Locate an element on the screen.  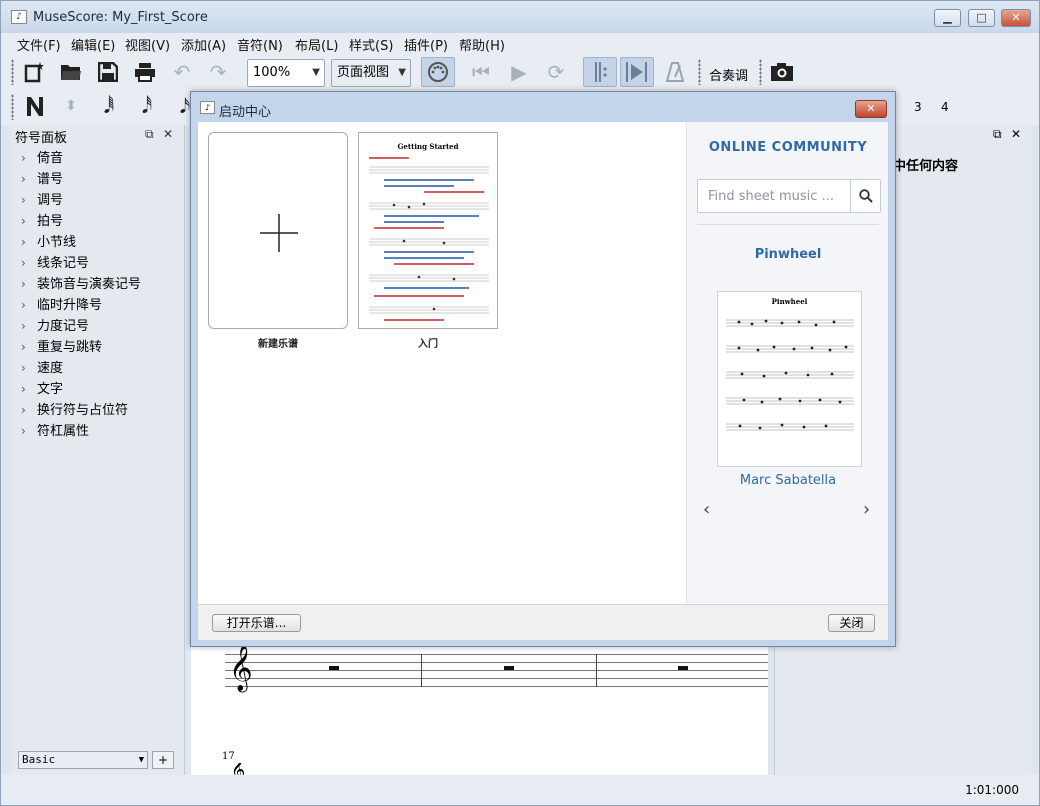
close-button: 关闭 is located at coordinates (851, 623).